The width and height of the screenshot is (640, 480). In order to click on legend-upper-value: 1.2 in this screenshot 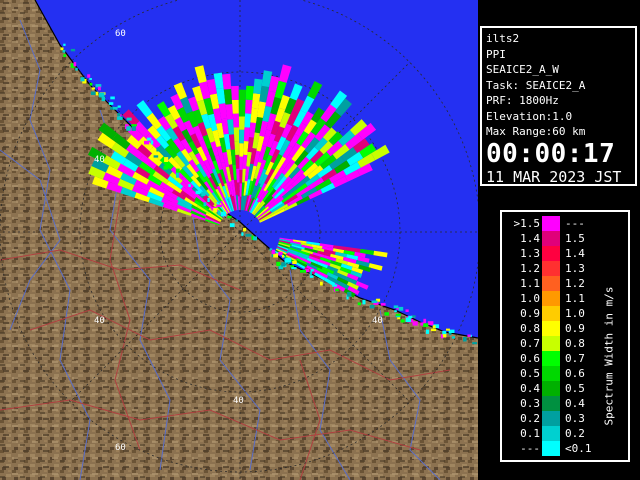, I will do `click(575, 283)`.